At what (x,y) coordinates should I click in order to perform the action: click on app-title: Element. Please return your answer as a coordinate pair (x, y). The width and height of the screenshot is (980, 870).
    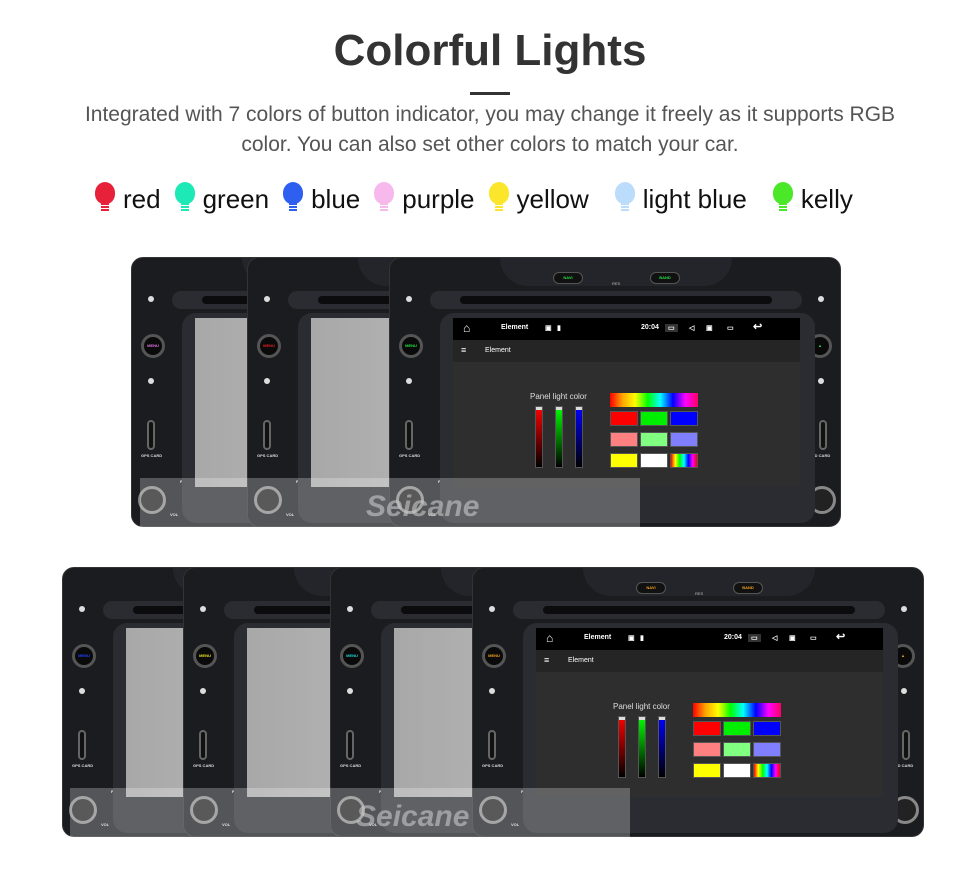
    Looking at the image, I should click on (515, 327).